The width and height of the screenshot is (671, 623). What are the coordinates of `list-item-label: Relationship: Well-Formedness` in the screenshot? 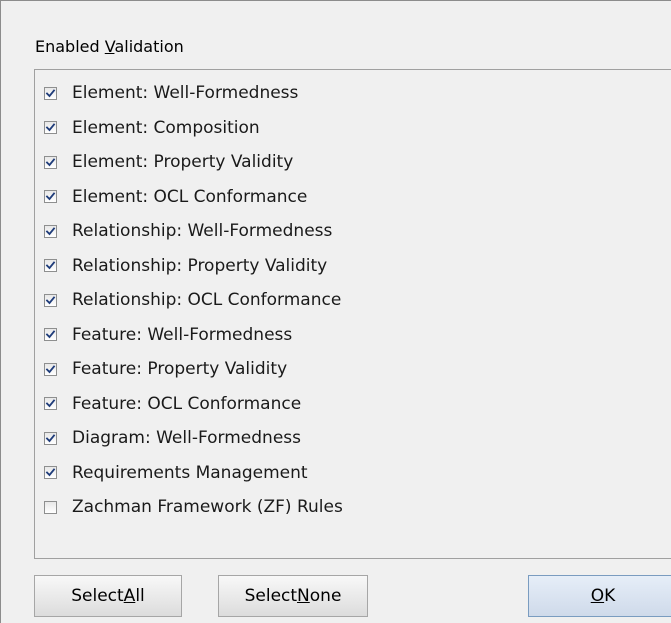 It's located at (202, 231).